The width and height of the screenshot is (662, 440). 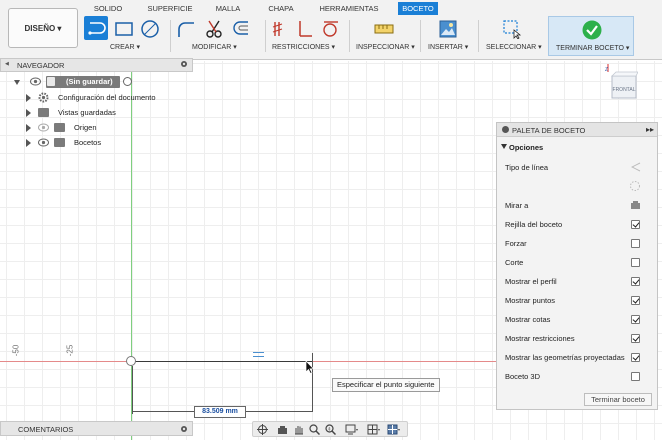 I want to click on folder-icon, so click(x=59, y=142).